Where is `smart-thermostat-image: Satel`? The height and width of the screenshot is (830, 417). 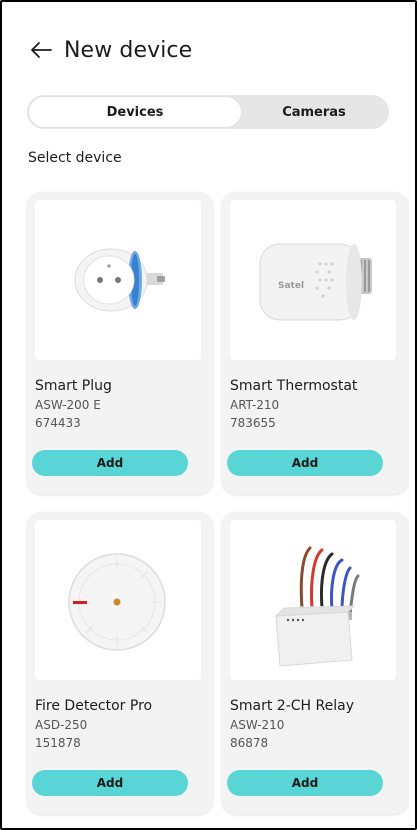
smart-thermostat-image: Satel is located at coordinates (313, 280).